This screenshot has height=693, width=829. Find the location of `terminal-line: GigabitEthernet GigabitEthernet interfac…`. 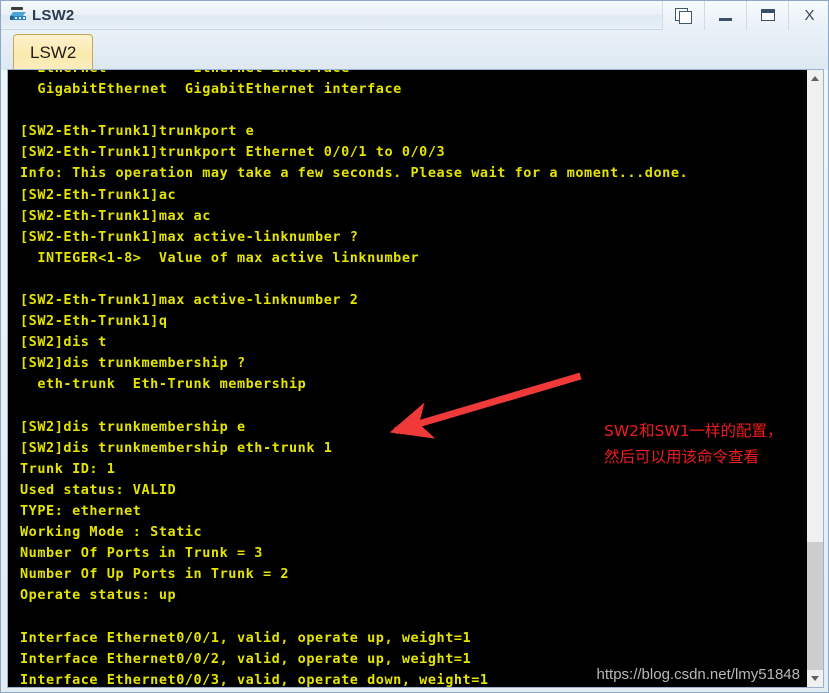

terminal-line: GigabitEthernet GigabitEthernet interfac… is located at coordinates (211, 89).